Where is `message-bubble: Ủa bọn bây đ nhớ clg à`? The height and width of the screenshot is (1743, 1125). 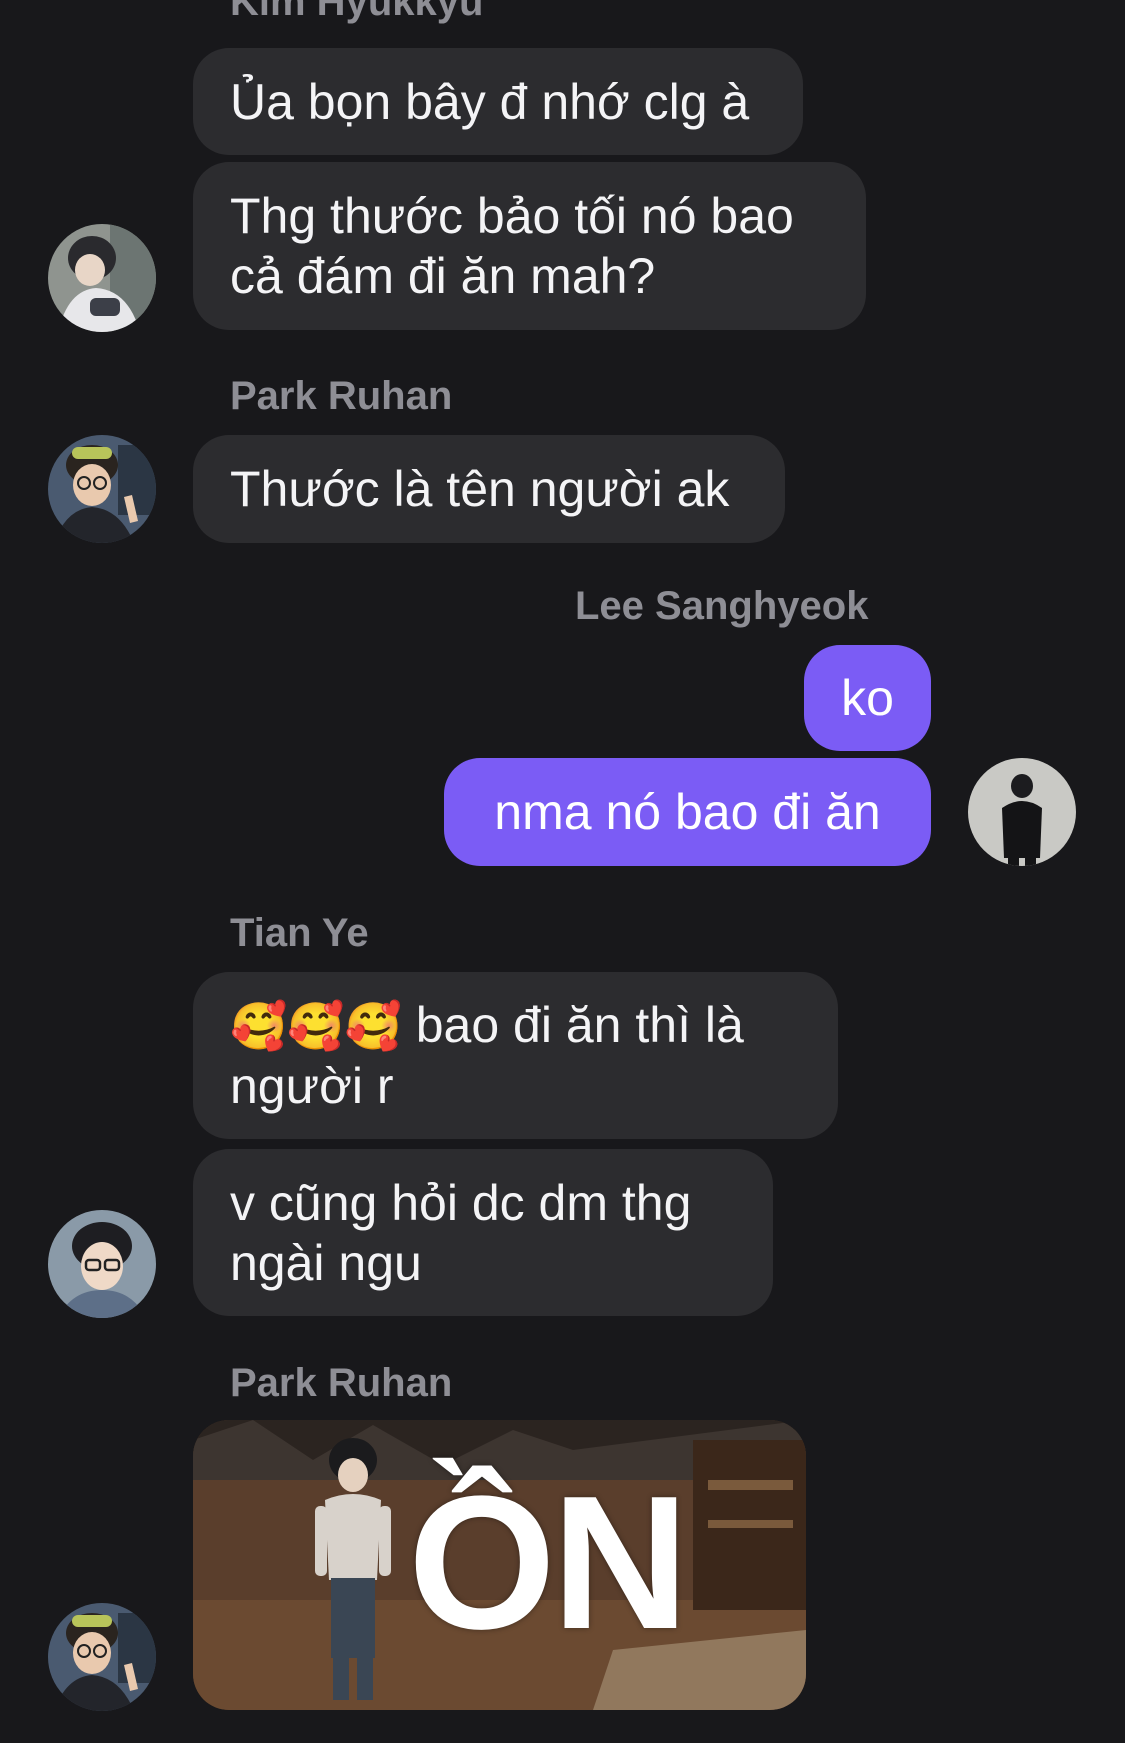 message-bubble: Ủa bọn bây đ nhớ clg à is located at coordinates (498, 101).